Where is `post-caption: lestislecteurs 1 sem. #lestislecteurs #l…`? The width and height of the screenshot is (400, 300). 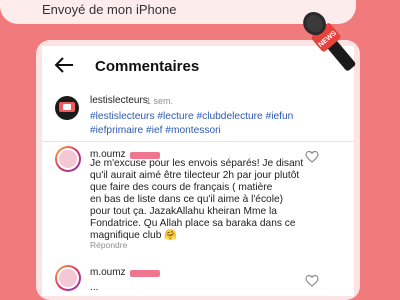
post-caption: lestislecteurs 1 sem. #lestislecteurs #l… is located at coordinates (198, 114).